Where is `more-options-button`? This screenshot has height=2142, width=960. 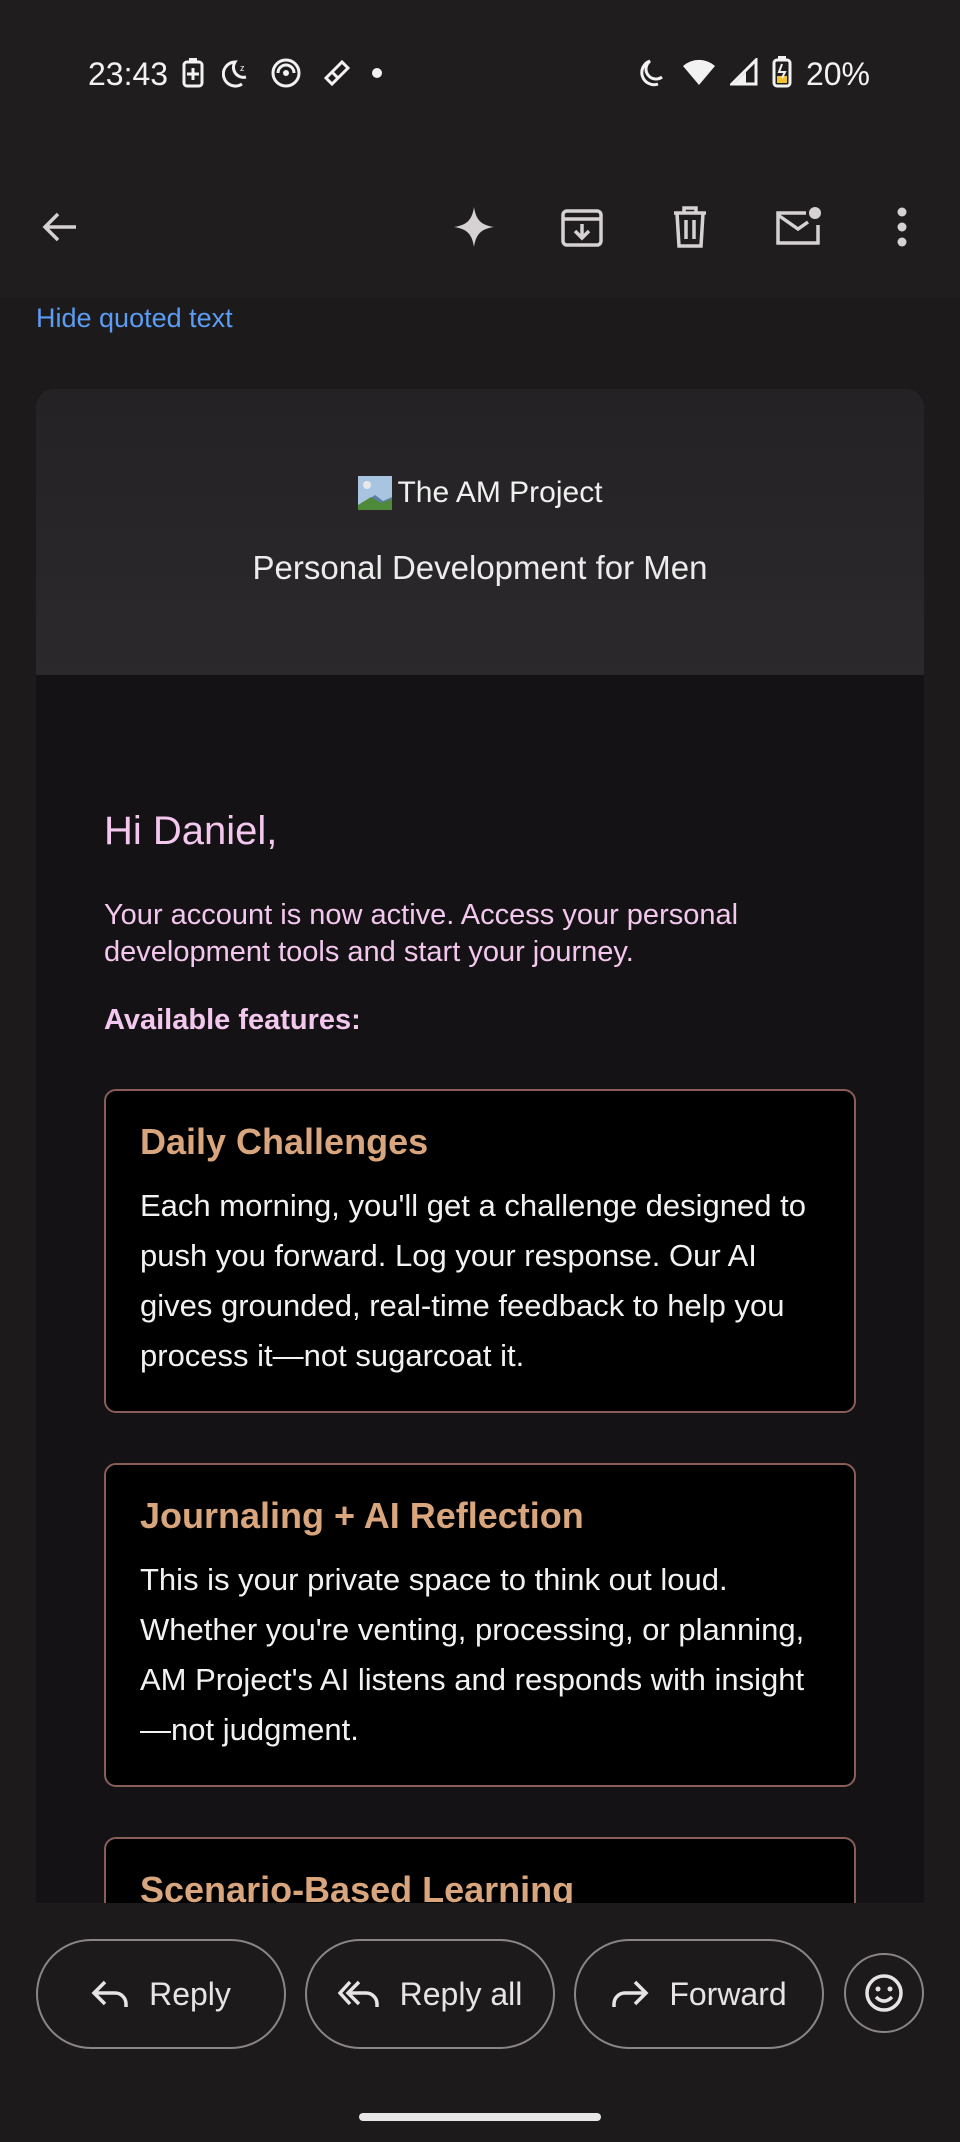
more-options-button is located at coordinates (902, 227).